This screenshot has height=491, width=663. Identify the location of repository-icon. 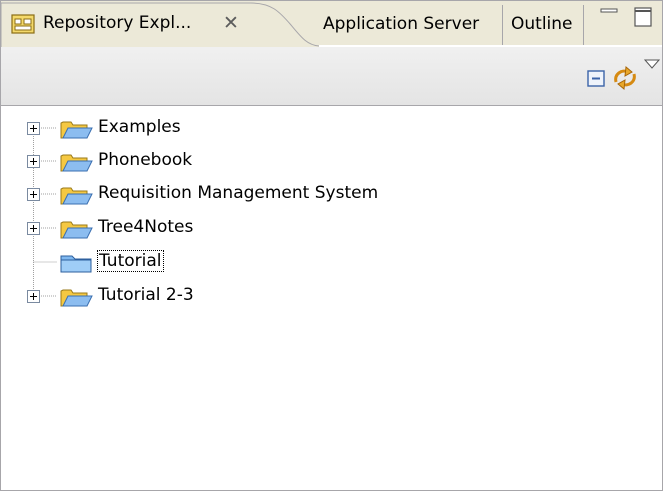
(23, 24).